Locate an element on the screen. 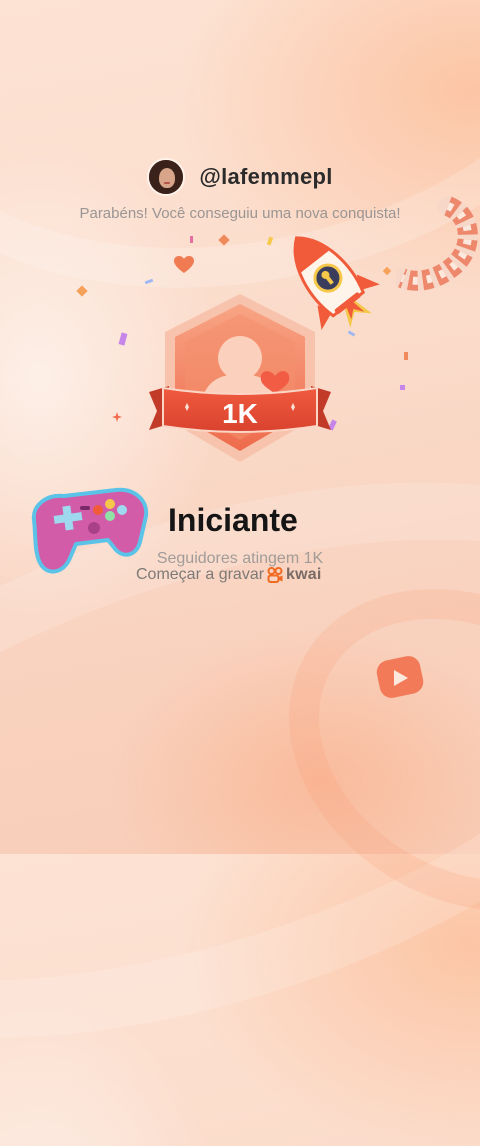 Image resolution: width=480 pixels, height=1146 pixels. record-cta-text: Começar a gravar is located at coordinates (200, 574).